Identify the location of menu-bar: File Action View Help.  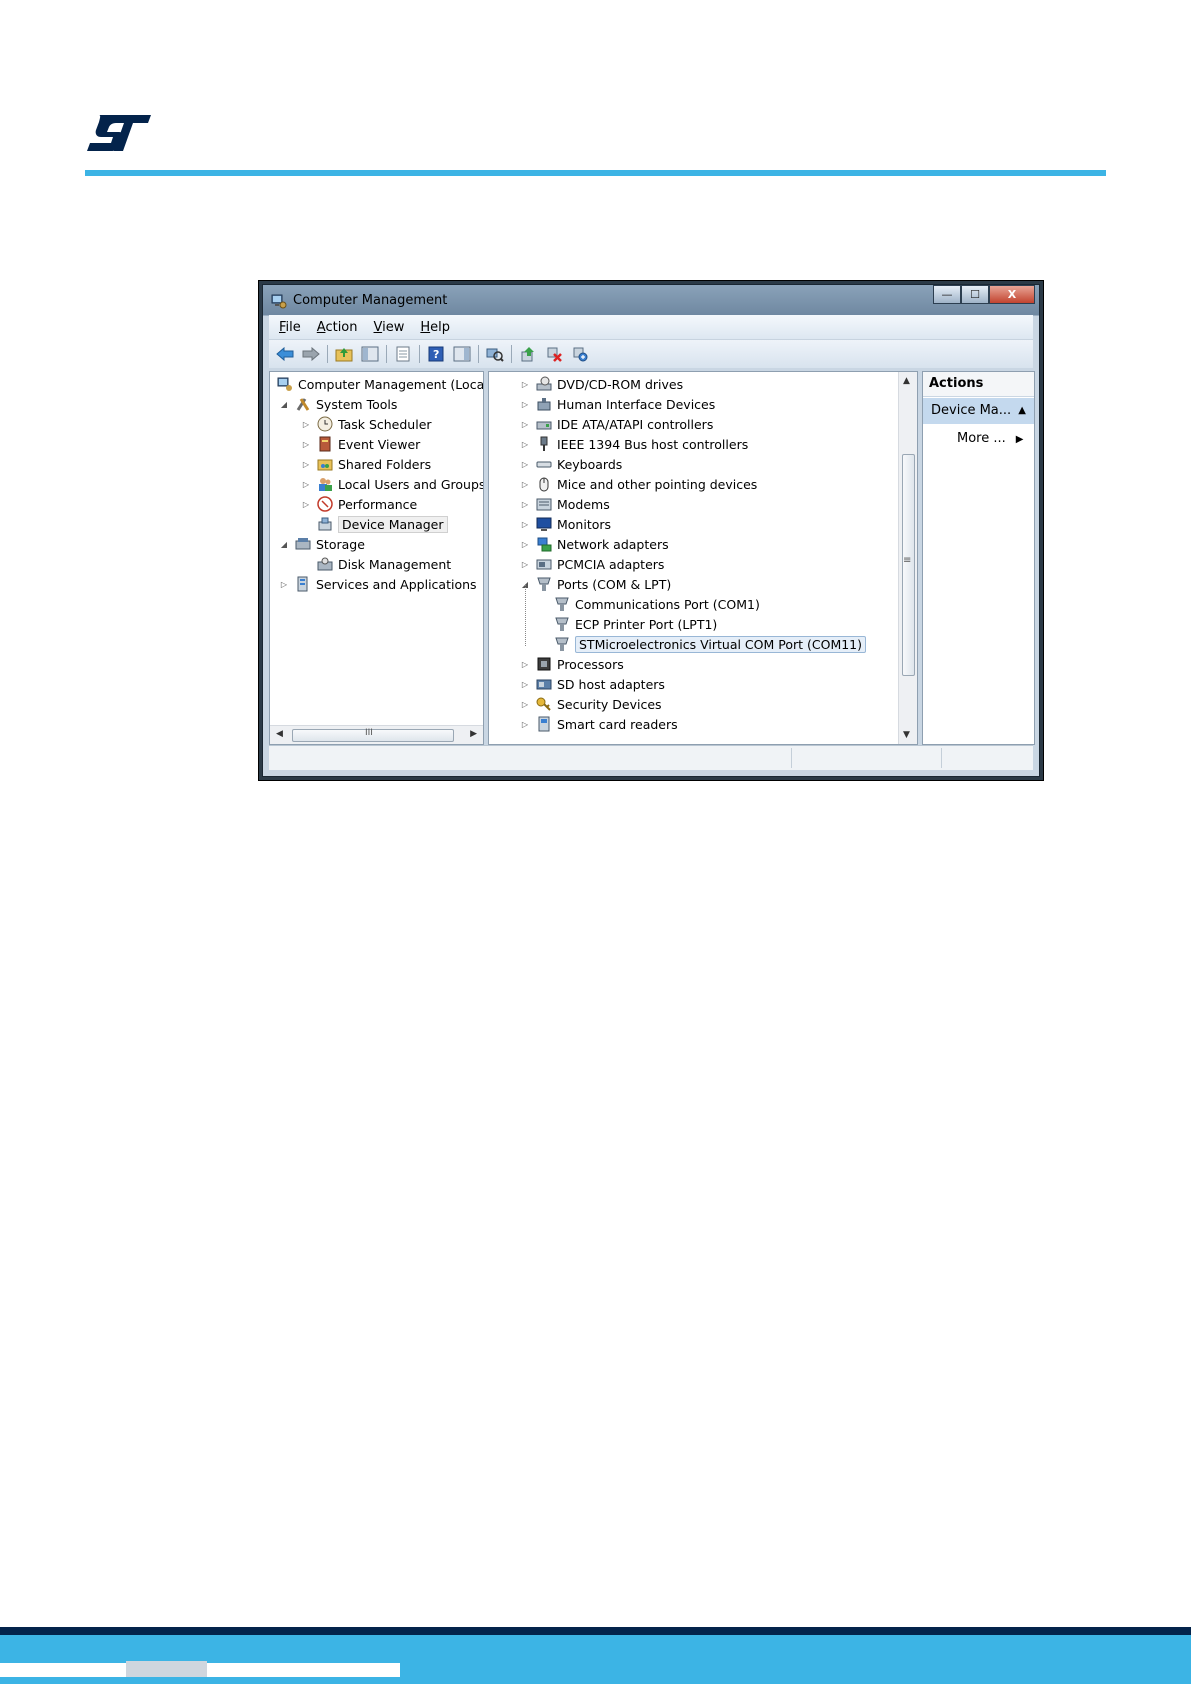
(651, 327).